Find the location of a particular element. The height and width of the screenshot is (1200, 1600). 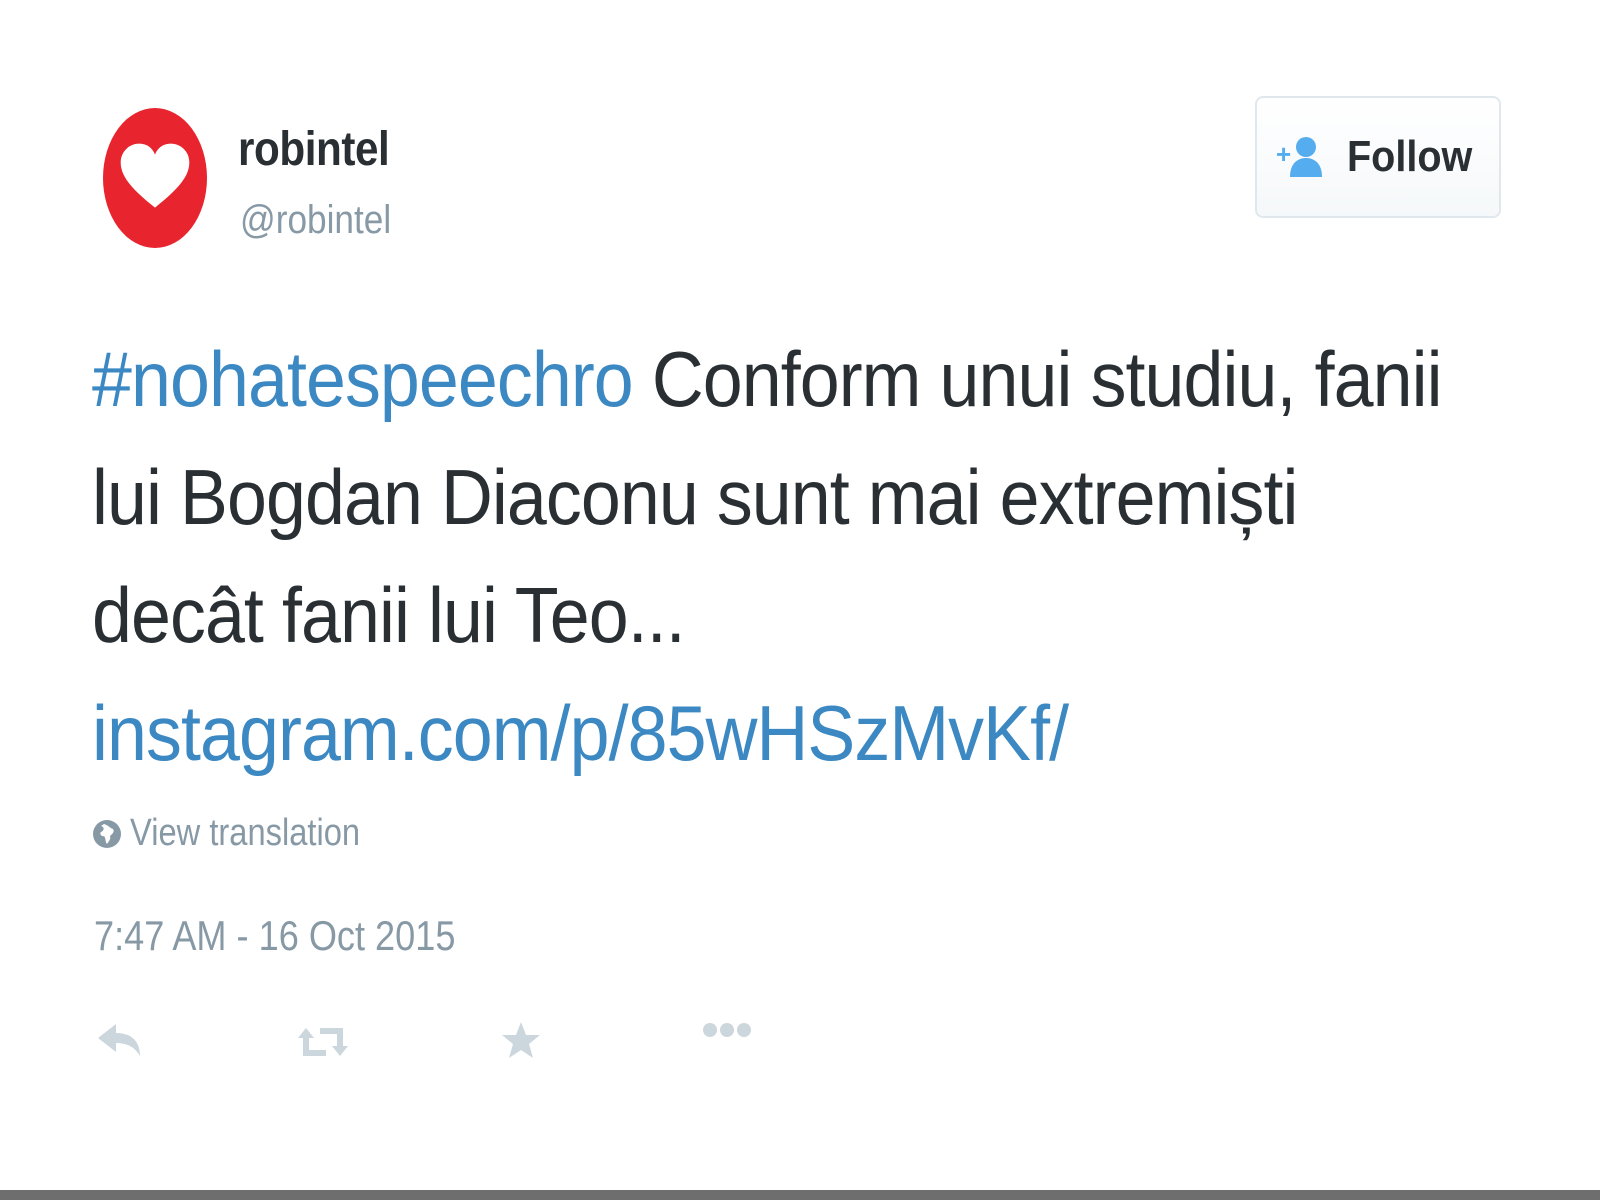

tweet-text-line1: Conform unui studiu, fanii is located at coordinates (1037, 379).